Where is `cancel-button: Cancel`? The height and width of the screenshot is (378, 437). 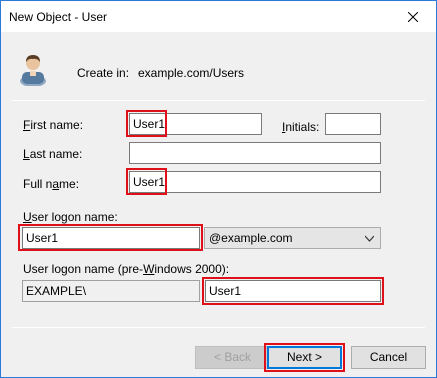 cancel-button: Cancel is located at coordinates (388, 357).